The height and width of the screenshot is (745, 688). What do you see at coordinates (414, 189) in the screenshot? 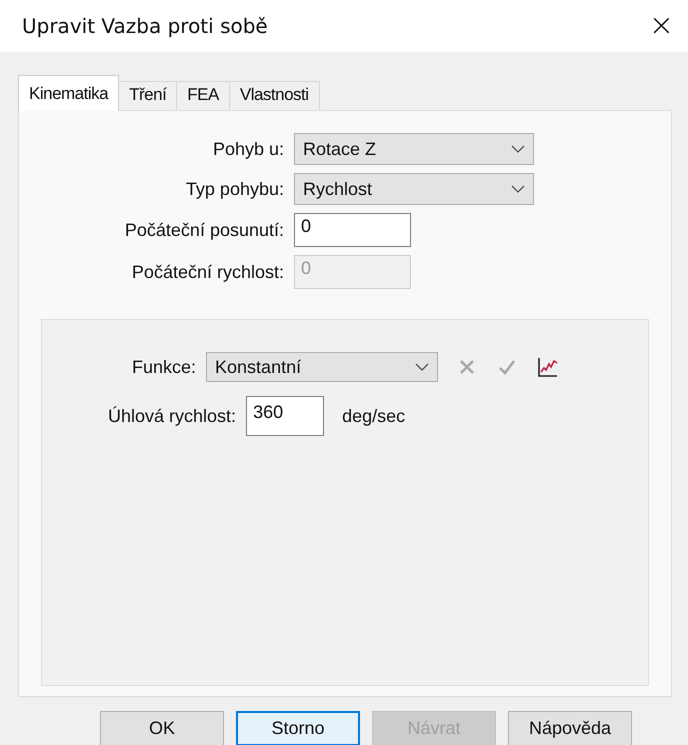
I see `dropdown: Rychlost` at bounding box center [414, 189].